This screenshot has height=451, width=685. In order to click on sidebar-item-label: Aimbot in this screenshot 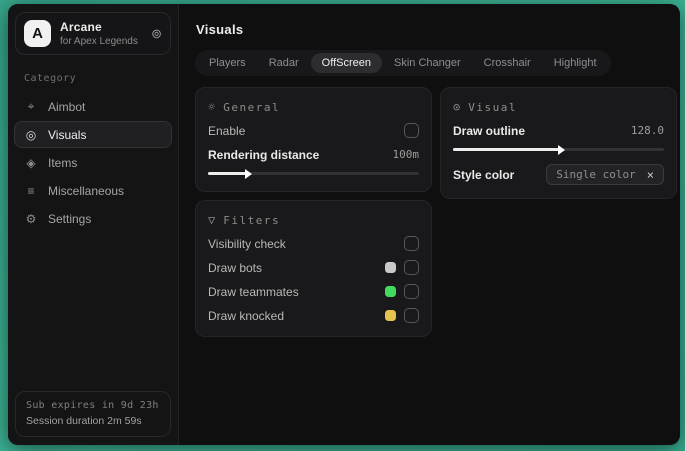, I will do `click(67, 106)`.